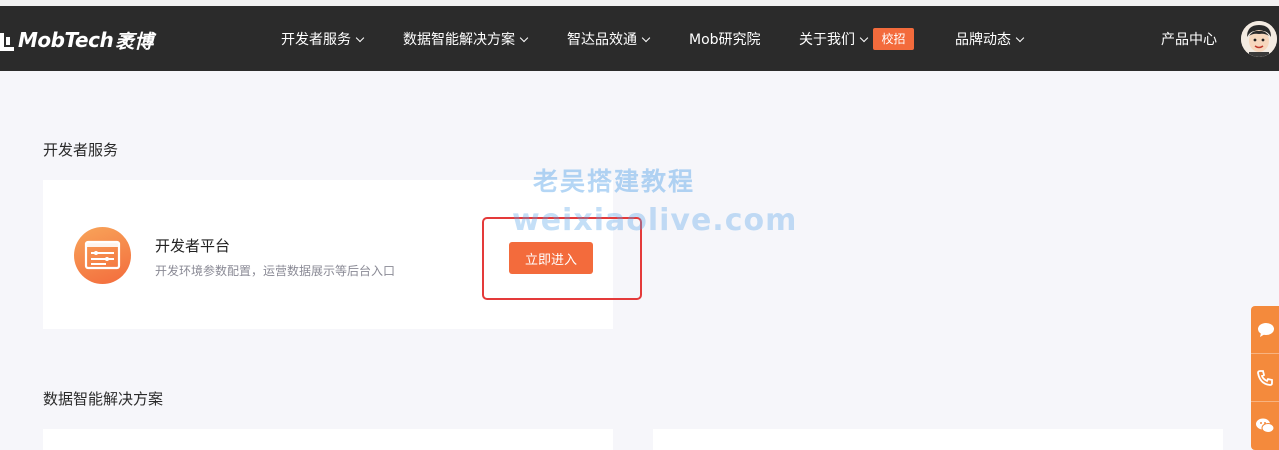  Describe the element at coordinates (134, 41) in the screenshot. I see `logo-cn-text: 袤博` at that location.